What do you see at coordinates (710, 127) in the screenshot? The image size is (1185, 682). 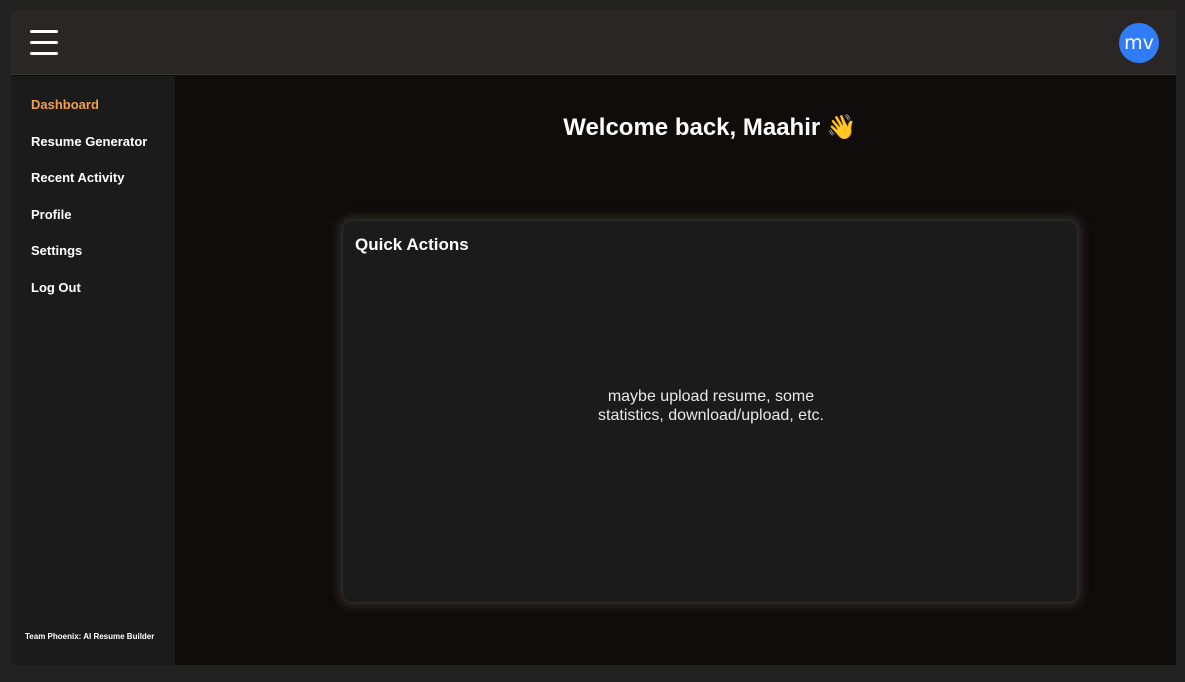 I see `page-title: Welcome back, Maahir 👋` at bounding box center [710, 127].